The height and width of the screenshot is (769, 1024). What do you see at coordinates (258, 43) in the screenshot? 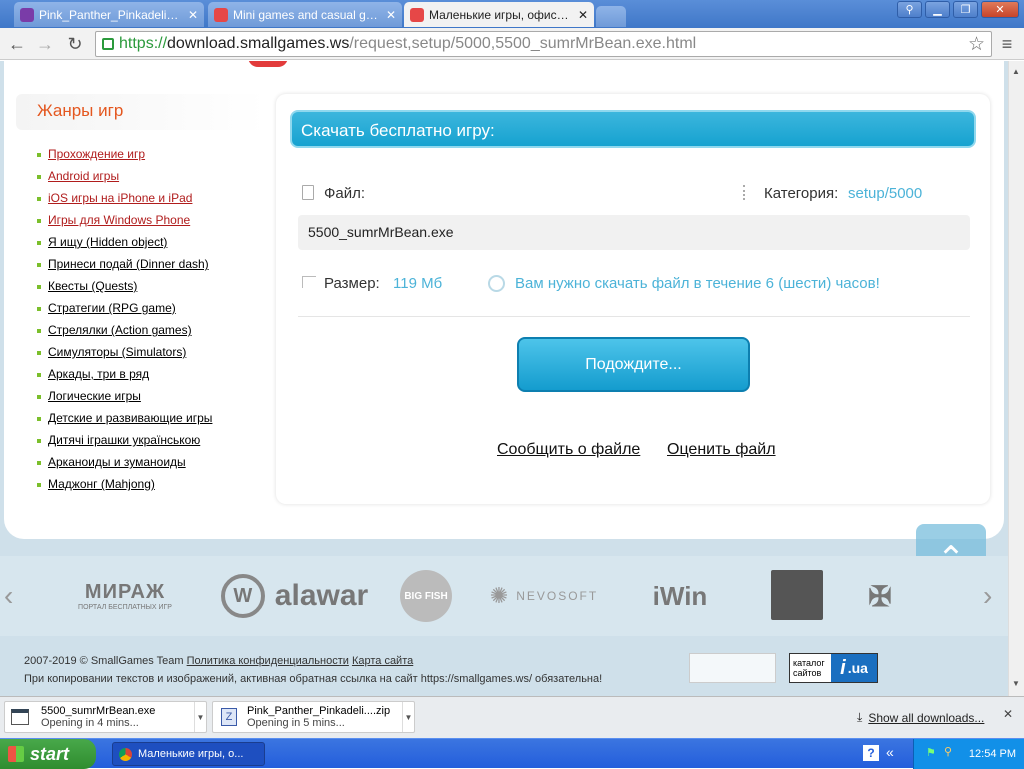
I see `url-host: download.smallgames.ws` at bounding box center [258, 43].